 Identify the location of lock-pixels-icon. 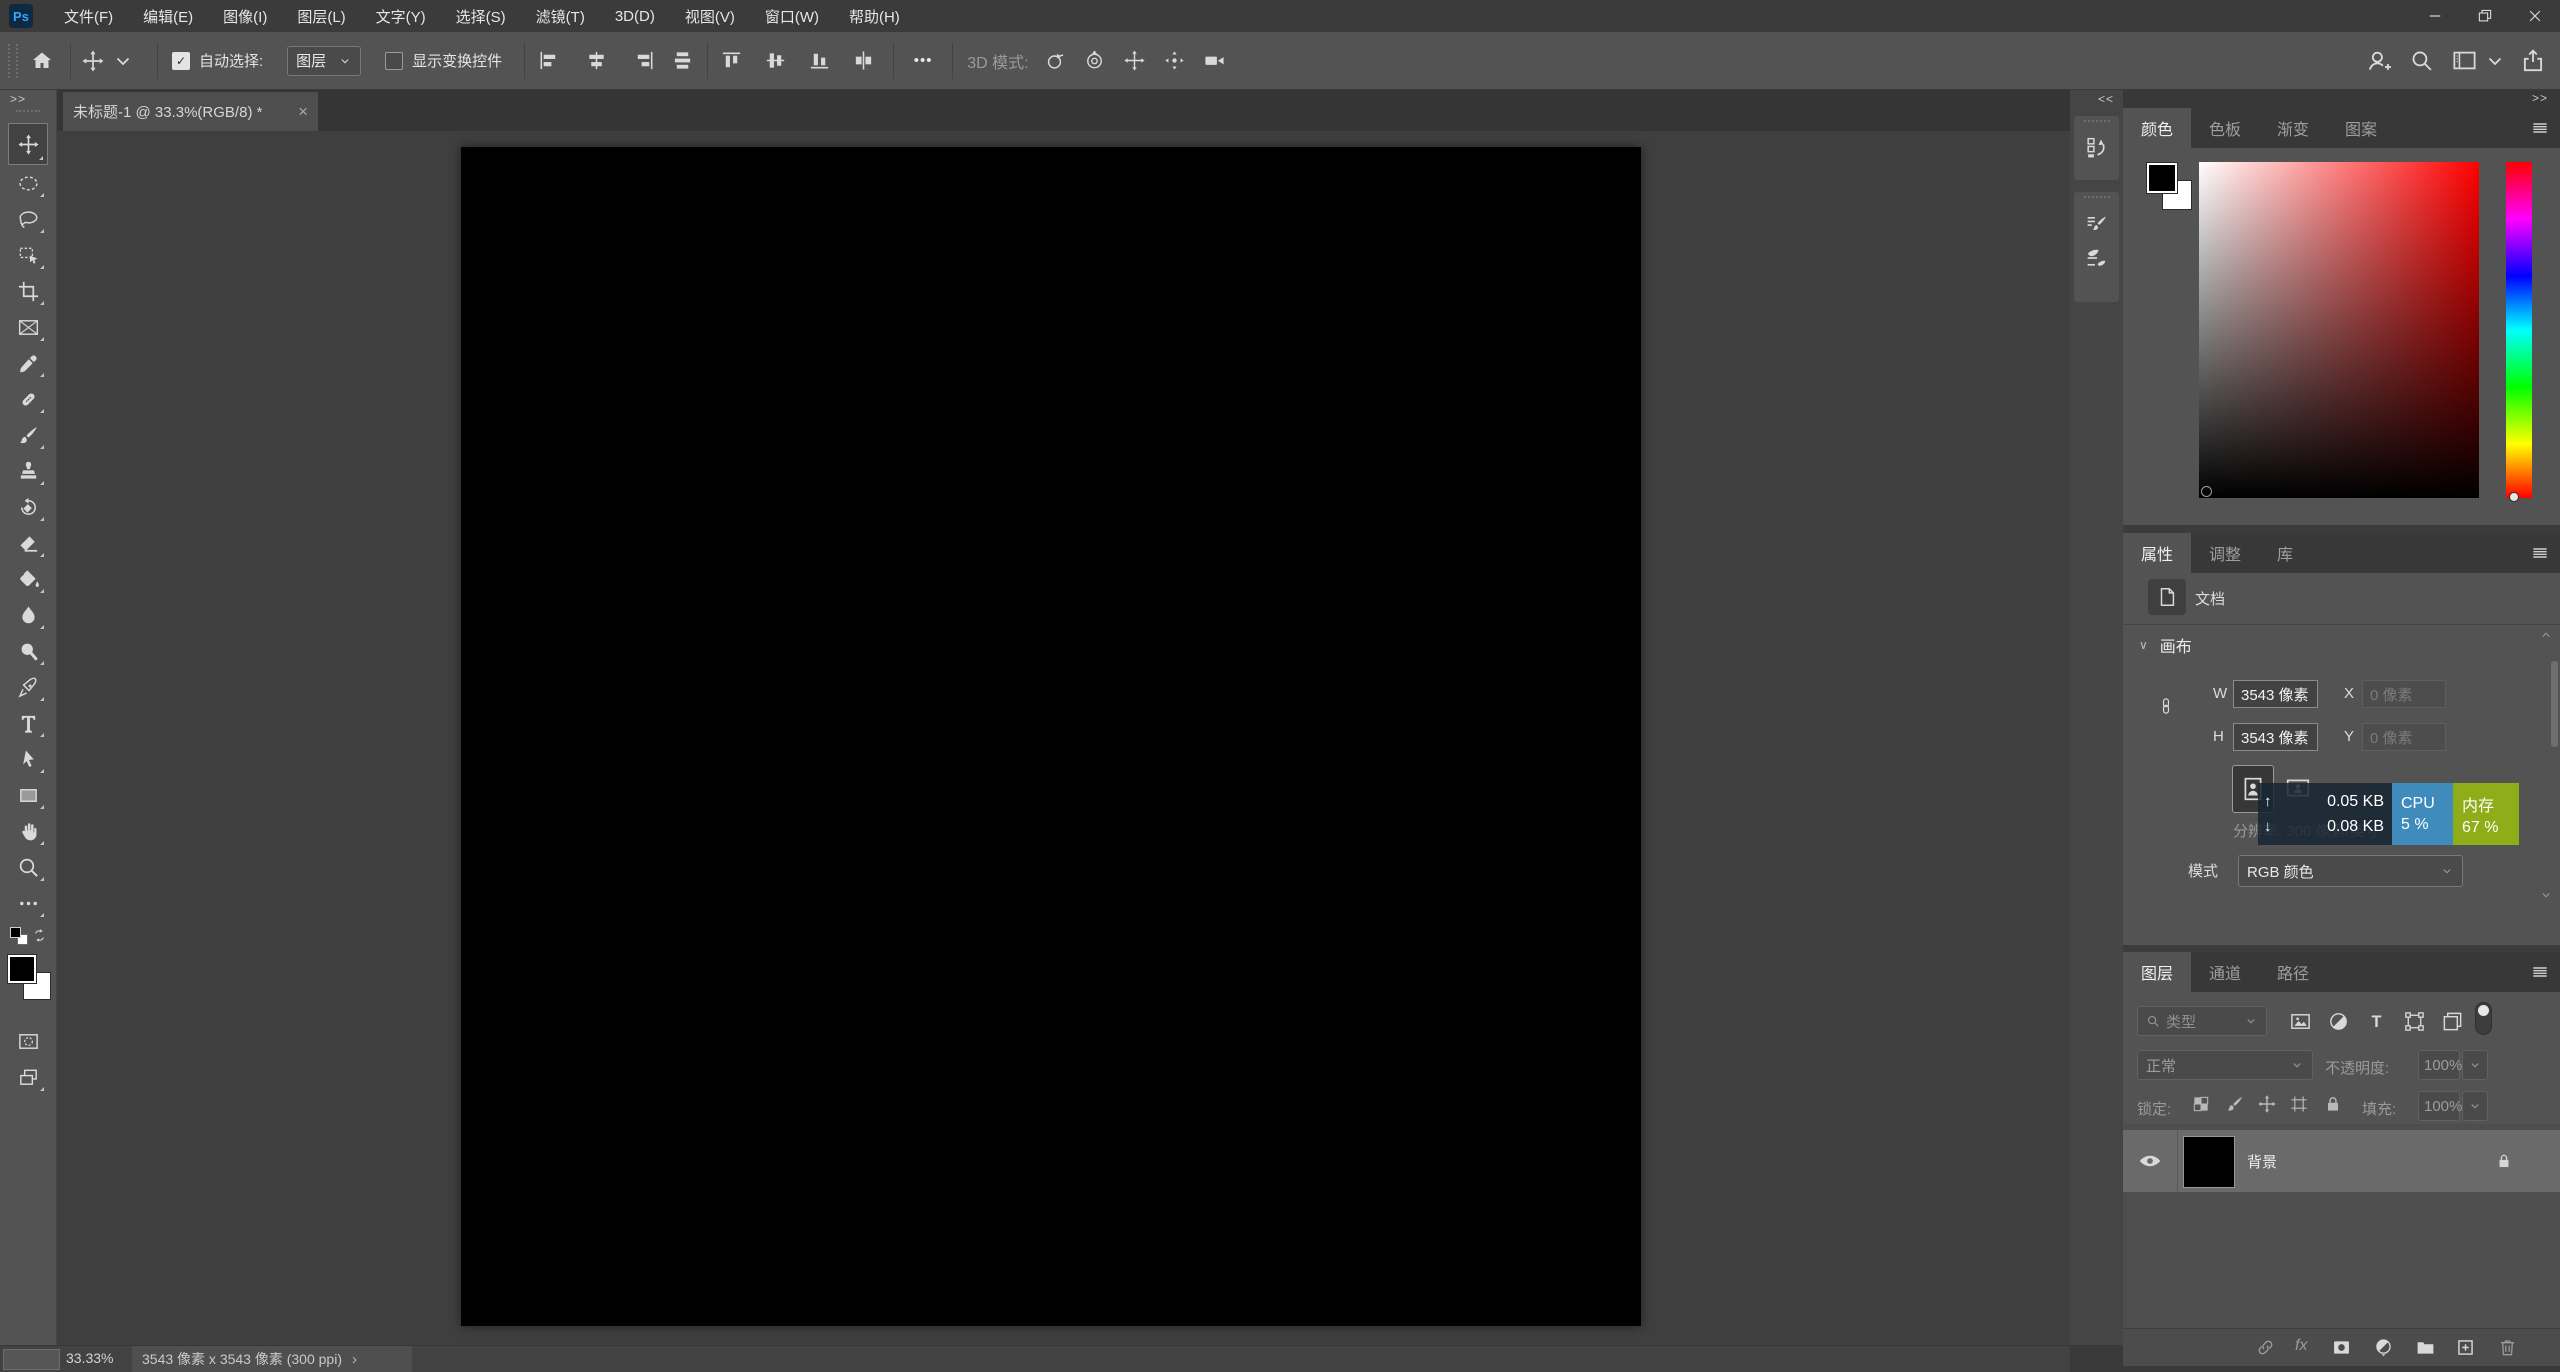
(2235, 1104).